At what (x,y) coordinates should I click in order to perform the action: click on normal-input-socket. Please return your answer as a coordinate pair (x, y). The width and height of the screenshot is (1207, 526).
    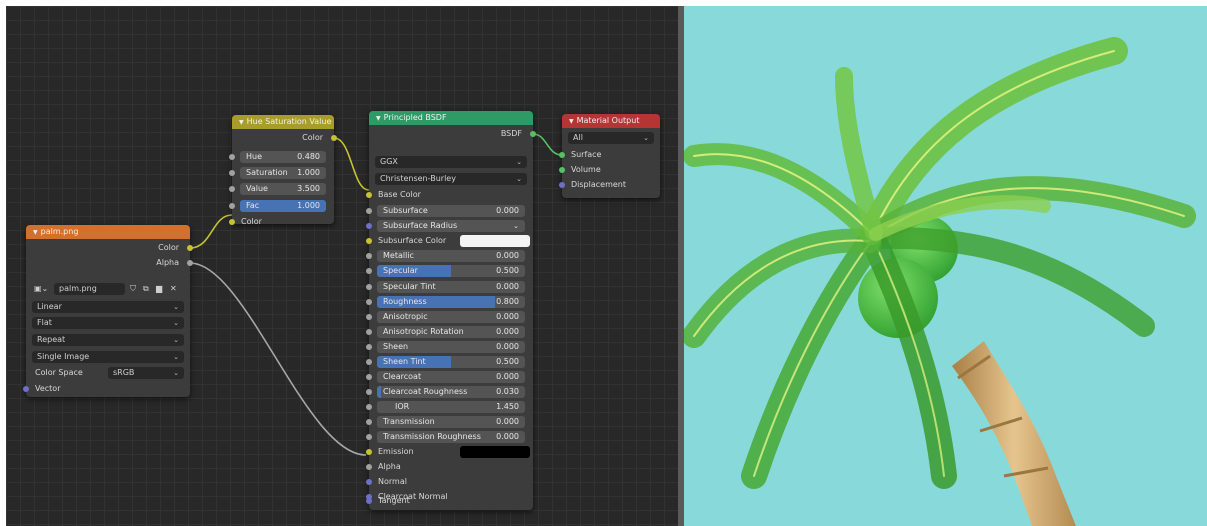
    Looking at the image, I should click on (369, 482).